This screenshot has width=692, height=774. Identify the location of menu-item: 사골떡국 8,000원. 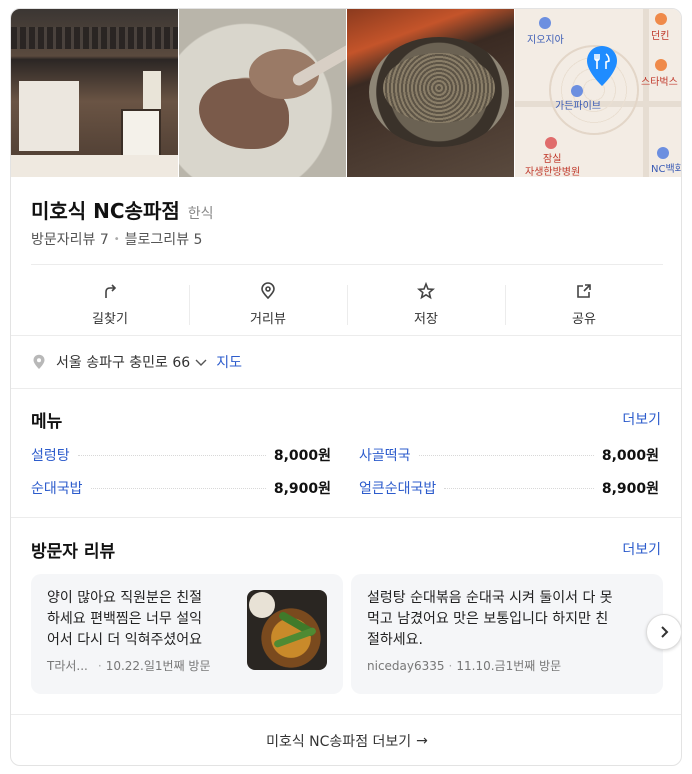
(509, 455).